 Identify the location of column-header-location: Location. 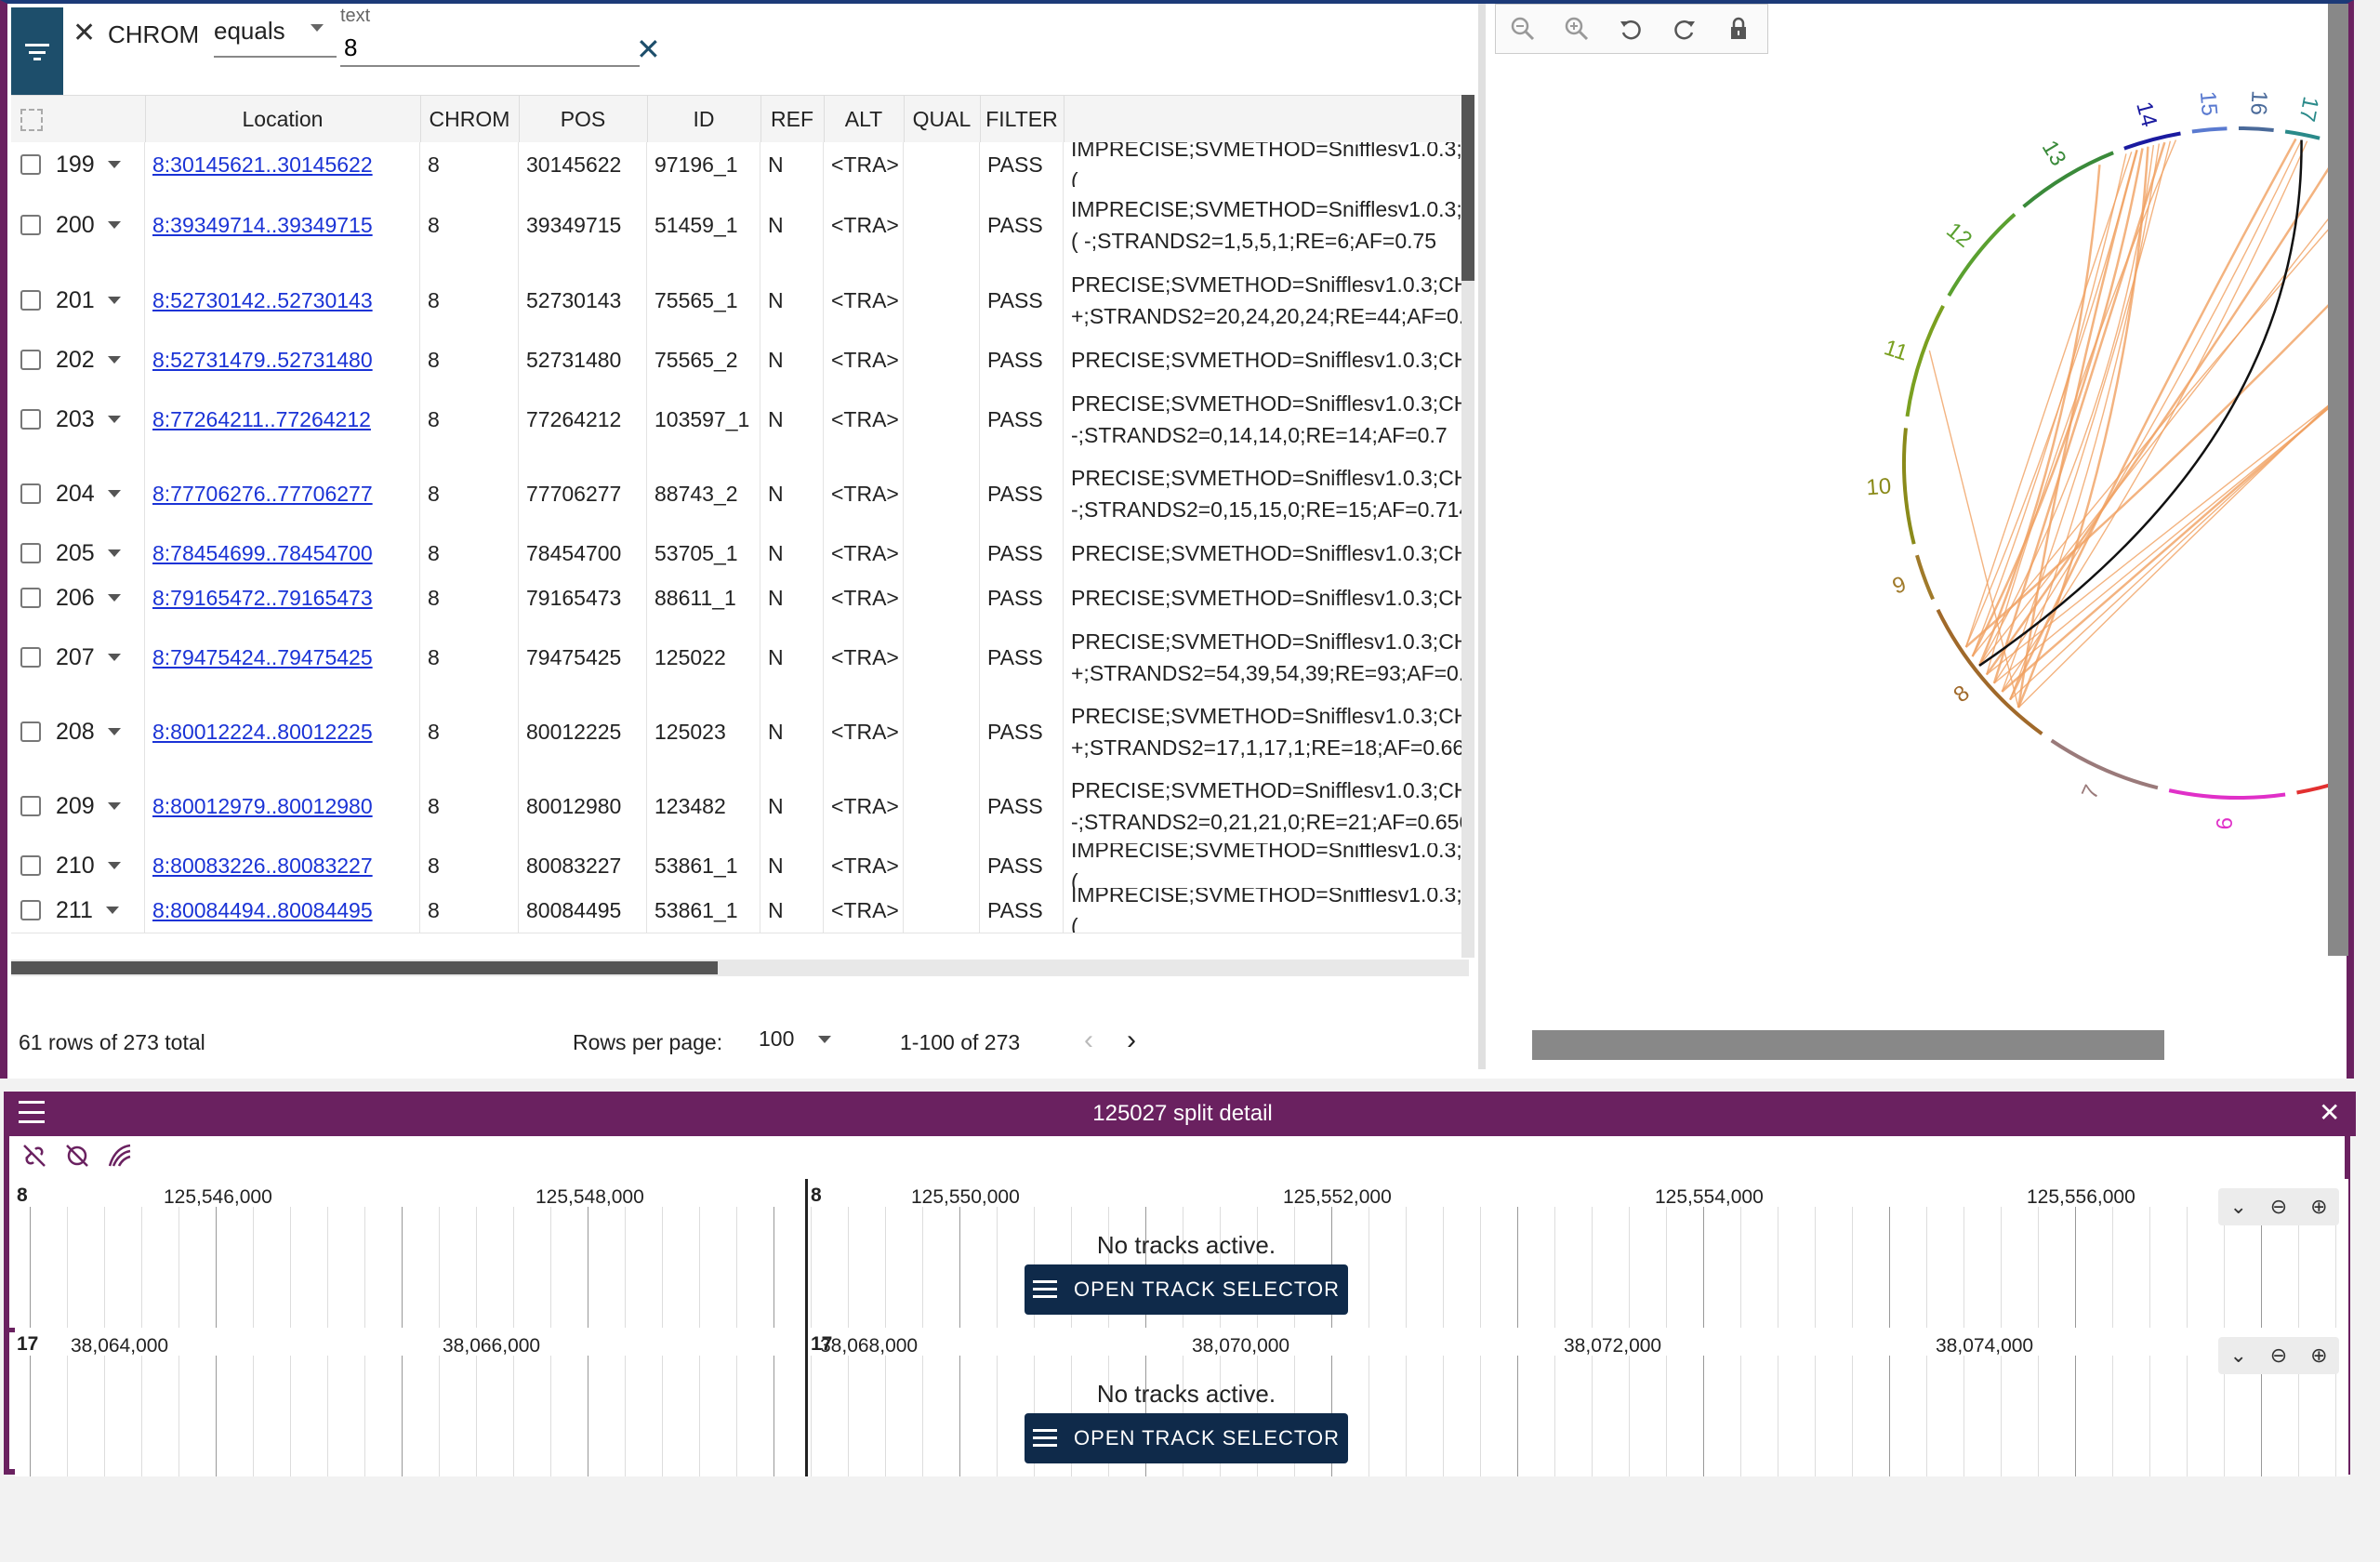
(283, 119).